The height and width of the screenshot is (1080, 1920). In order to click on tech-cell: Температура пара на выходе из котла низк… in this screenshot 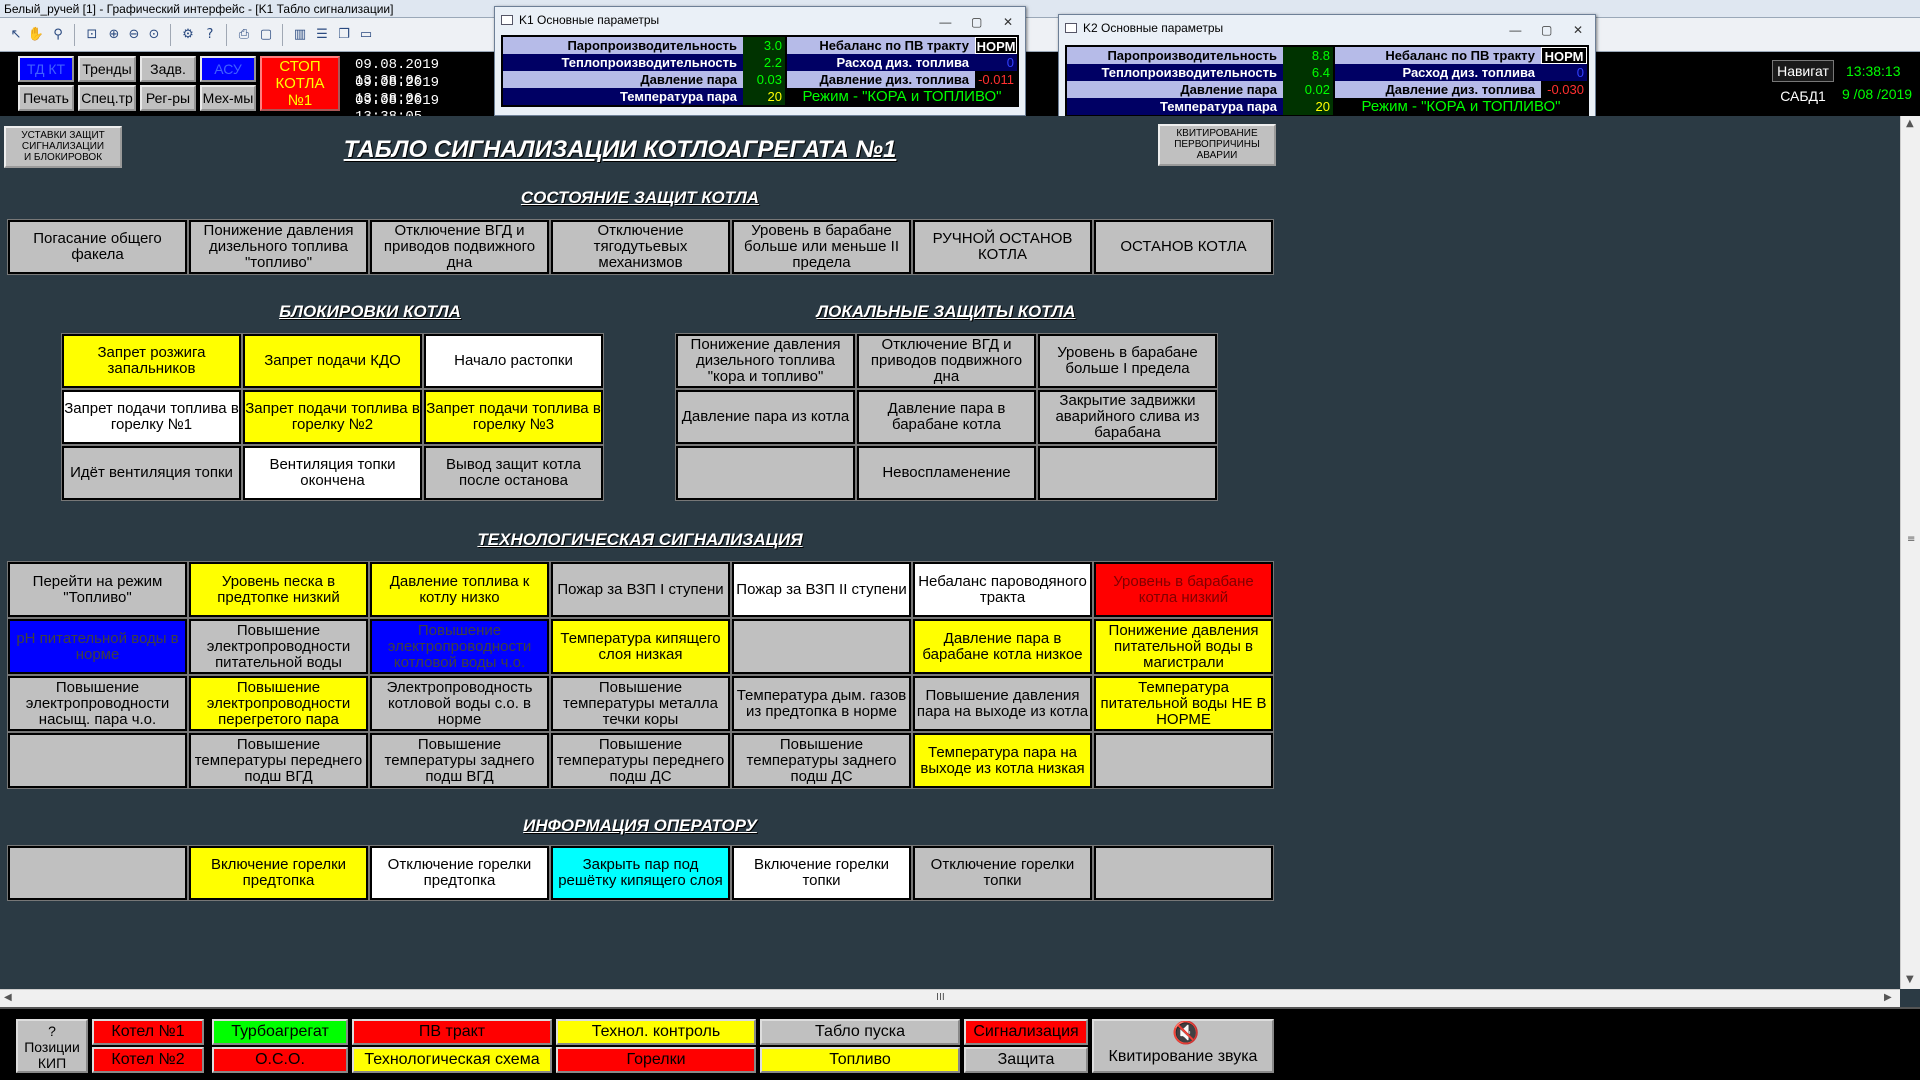, I will do `click(1002, 760)`.